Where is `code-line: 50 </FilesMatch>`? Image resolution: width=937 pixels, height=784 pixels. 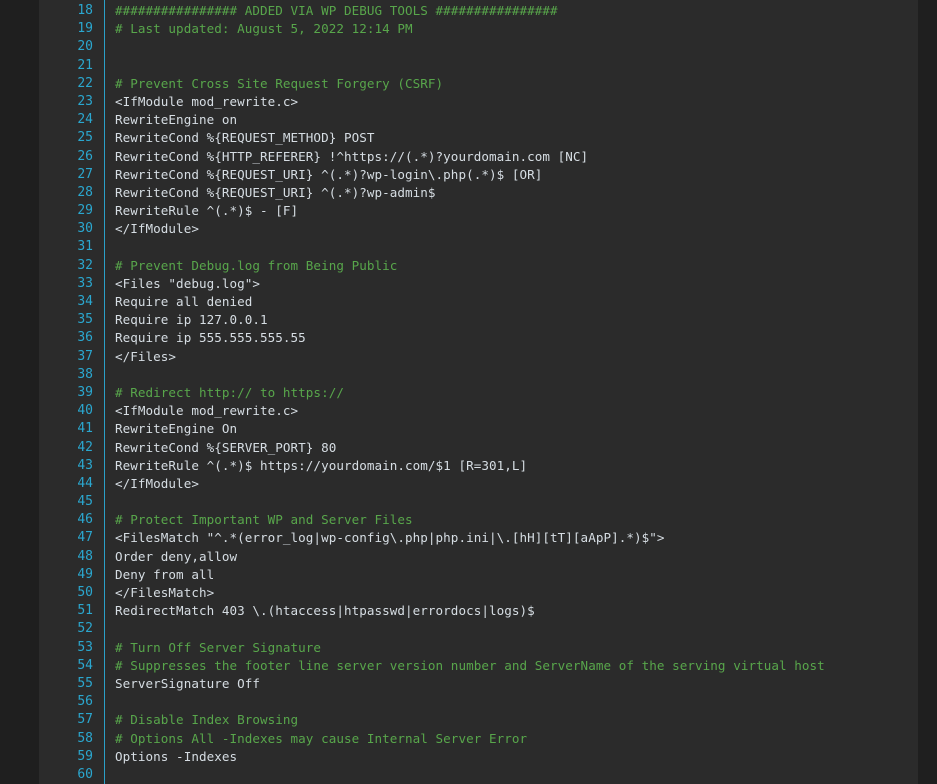
code-line: 50 </FilesMatch> is located at coordinates (478, 593).